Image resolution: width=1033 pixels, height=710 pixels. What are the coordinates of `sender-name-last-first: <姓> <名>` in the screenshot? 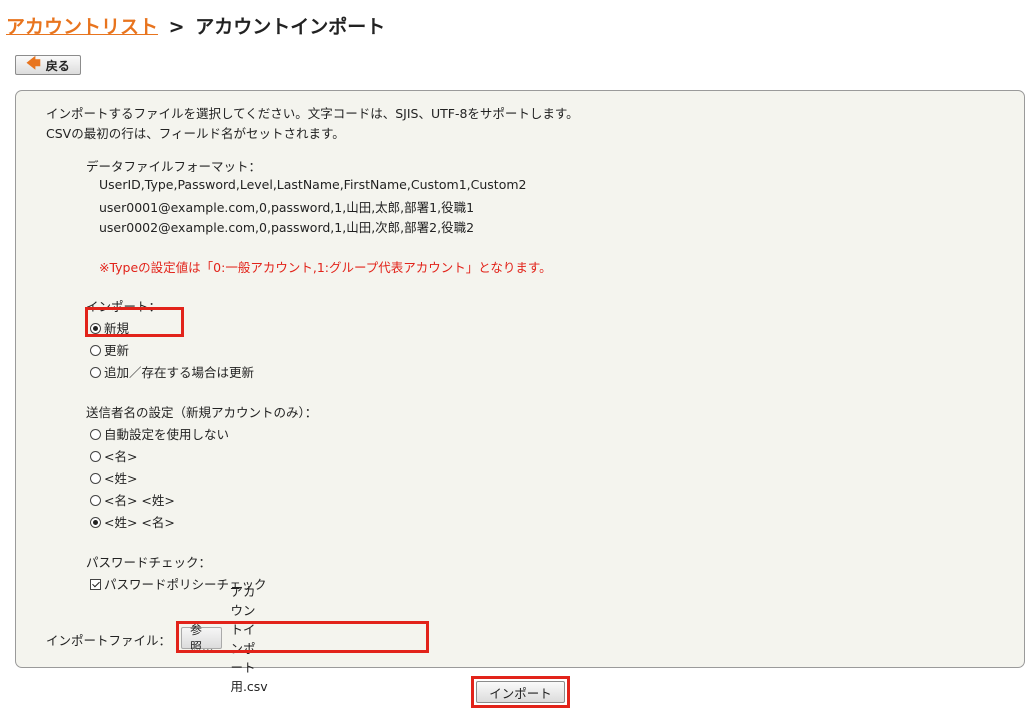 It's located at (132, 521).